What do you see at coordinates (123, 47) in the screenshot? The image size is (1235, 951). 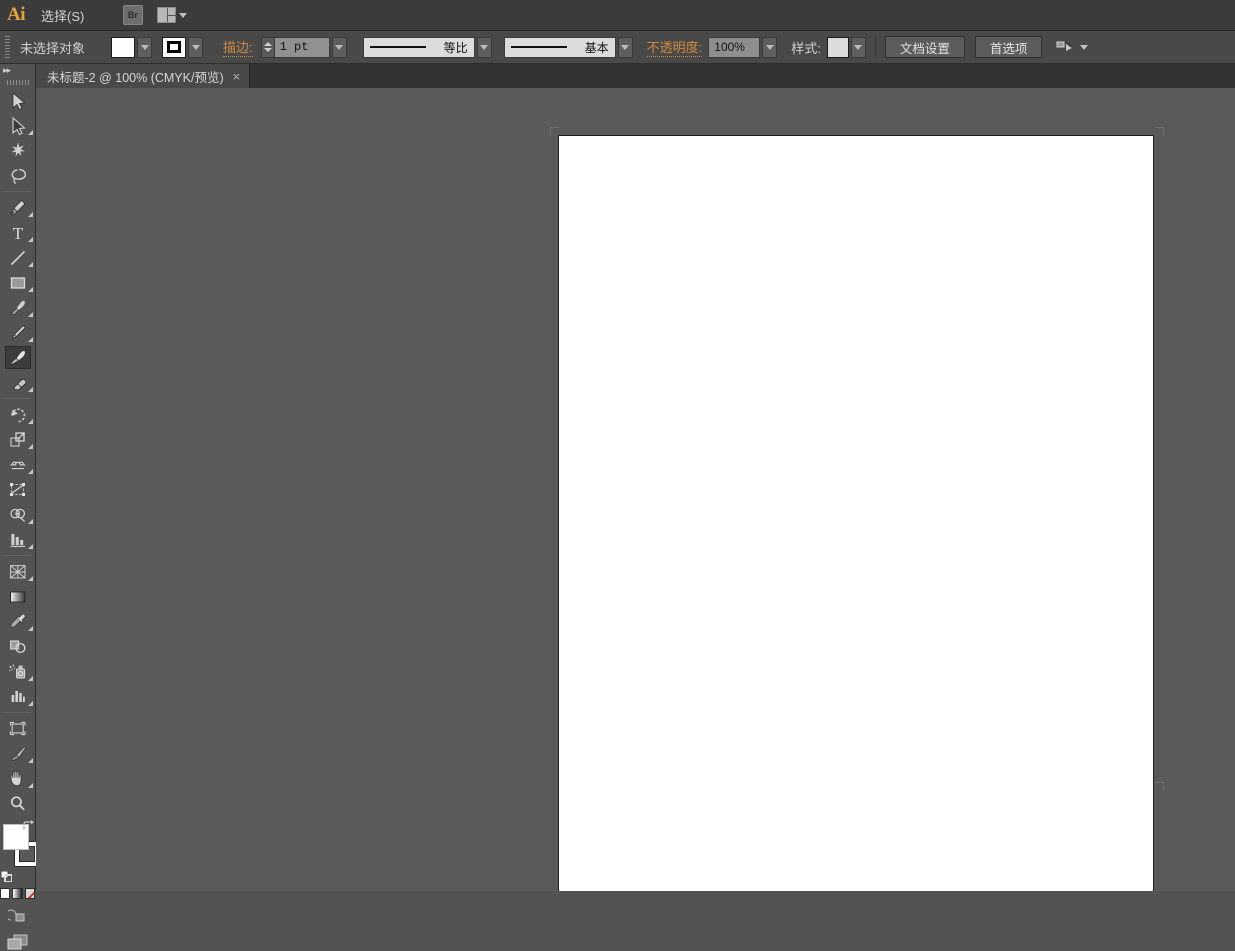 I see `fill-swatch` at bounding box center [123, 47].